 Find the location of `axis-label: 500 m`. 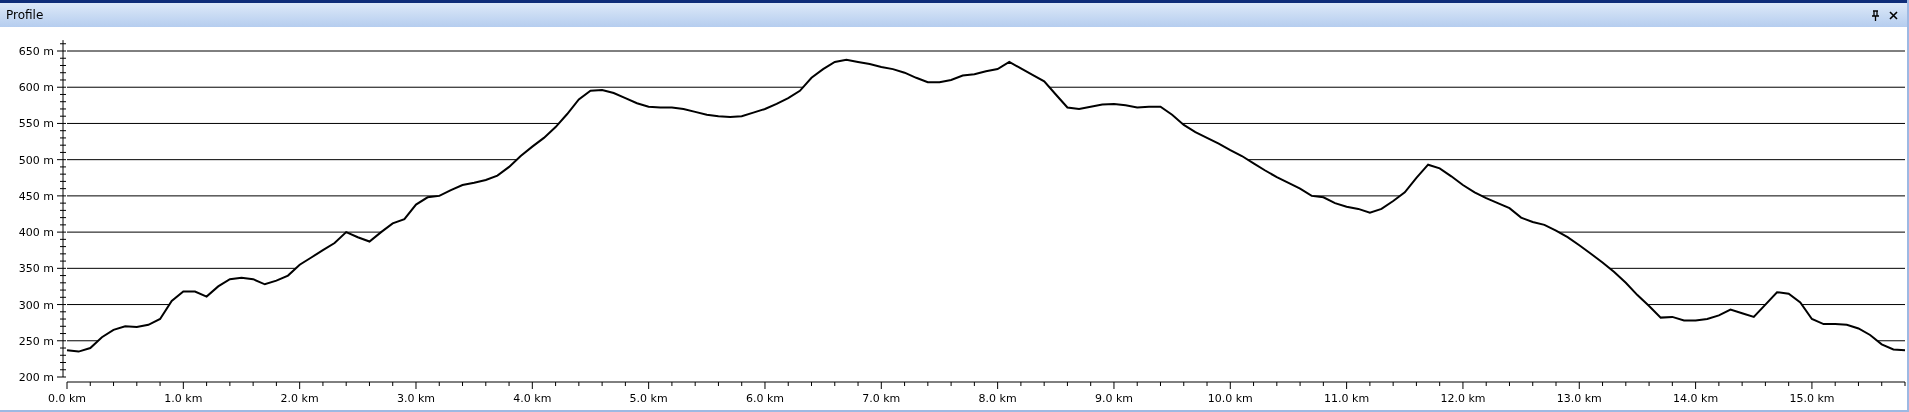

axis-label: 500 m is located at coordinates (36, 160).